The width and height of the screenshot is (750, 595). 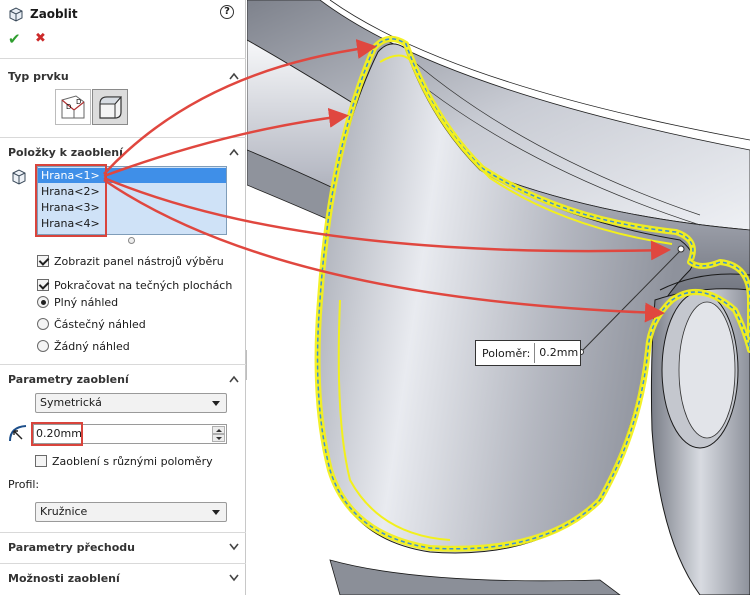 What do you see at coordinates (43, 302) in the screenshot?
I see `preview-full-radio` at bounding box center [43, 302].